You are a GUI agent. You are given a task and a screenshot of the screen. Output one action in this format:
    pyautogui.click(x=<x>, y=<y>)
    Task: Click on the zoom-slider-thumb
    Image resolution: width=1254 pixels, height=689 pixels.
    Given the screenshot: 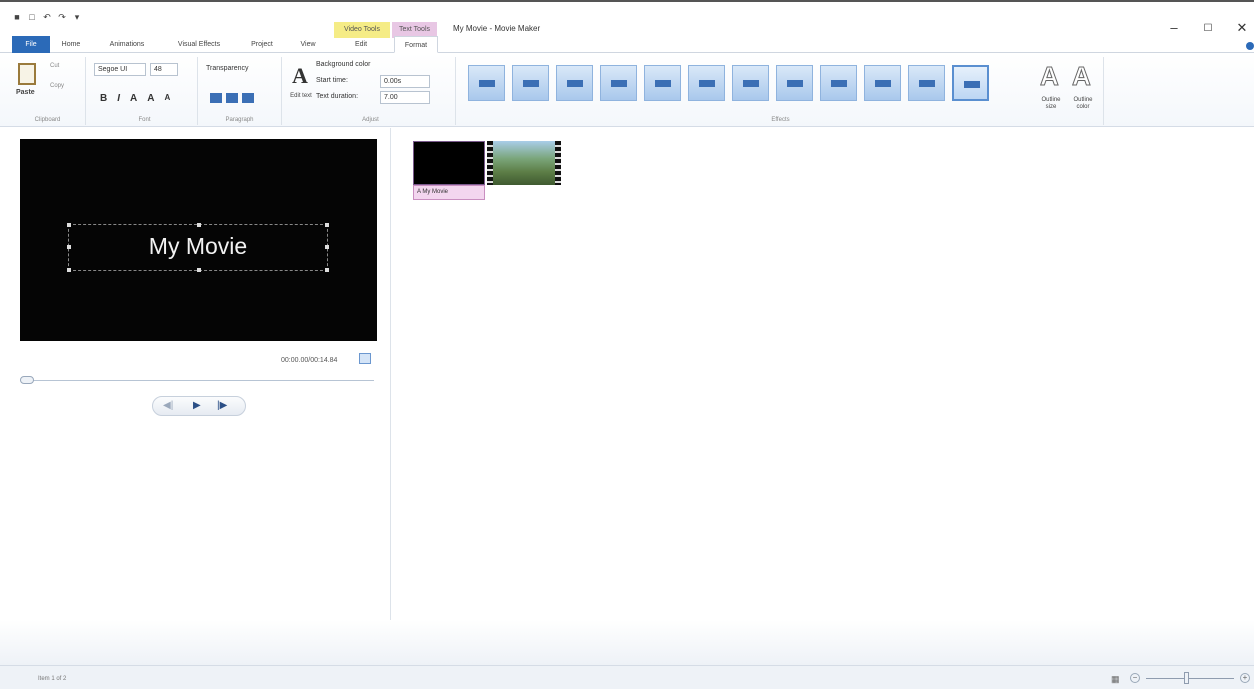 What is the action you would take?
    pyautogui.click(x=1186, y=678)
    